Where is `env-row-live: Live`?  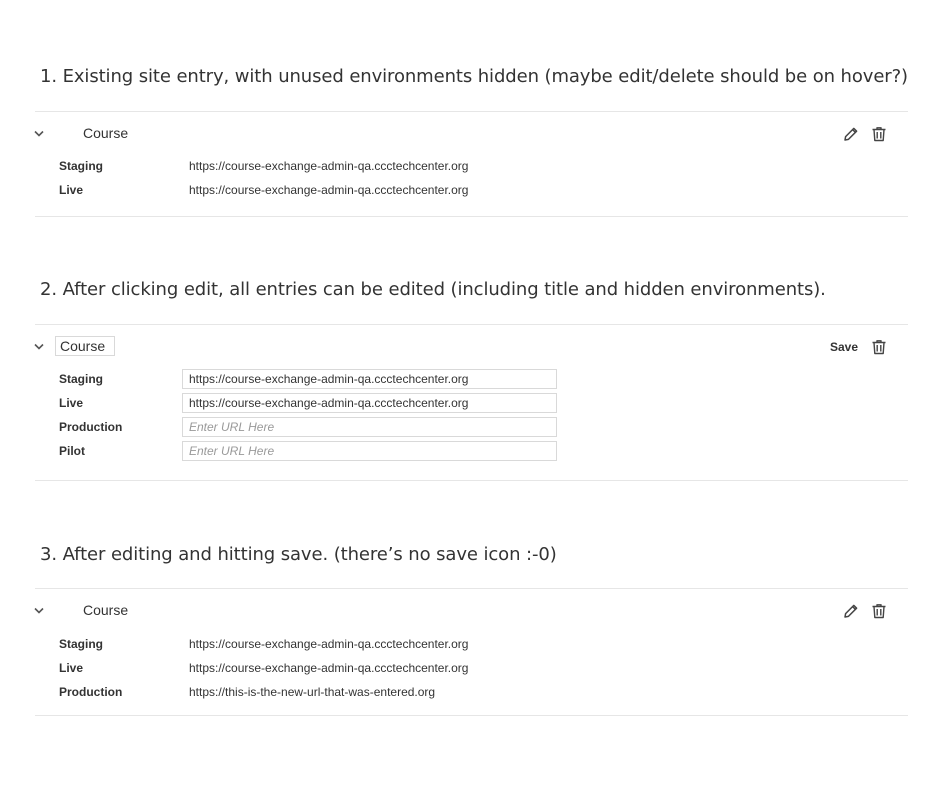
env-row-live: Live is located at coordinates (479, 403).